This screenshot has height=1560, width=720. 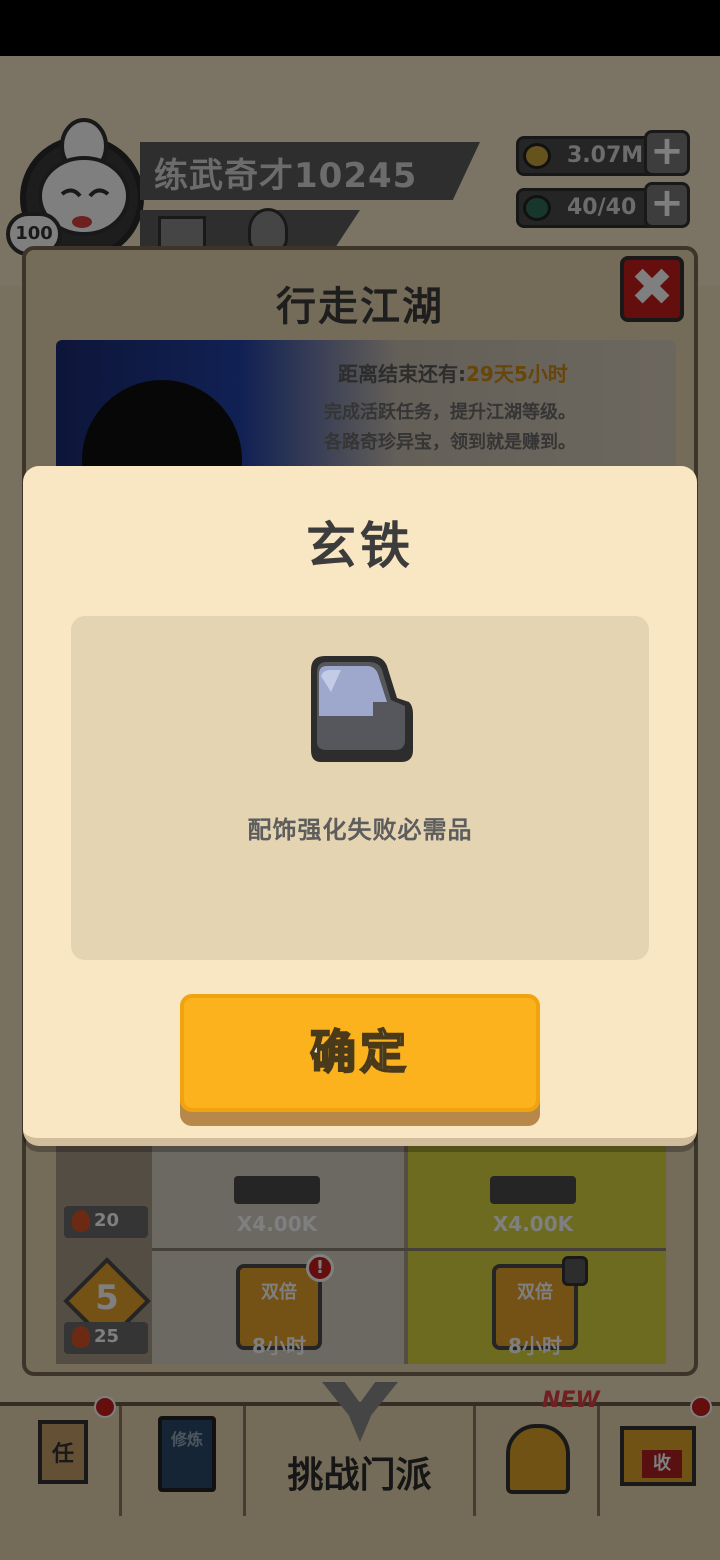 I want to click on confirm-label: 确定, so click(x=359, y=1052).